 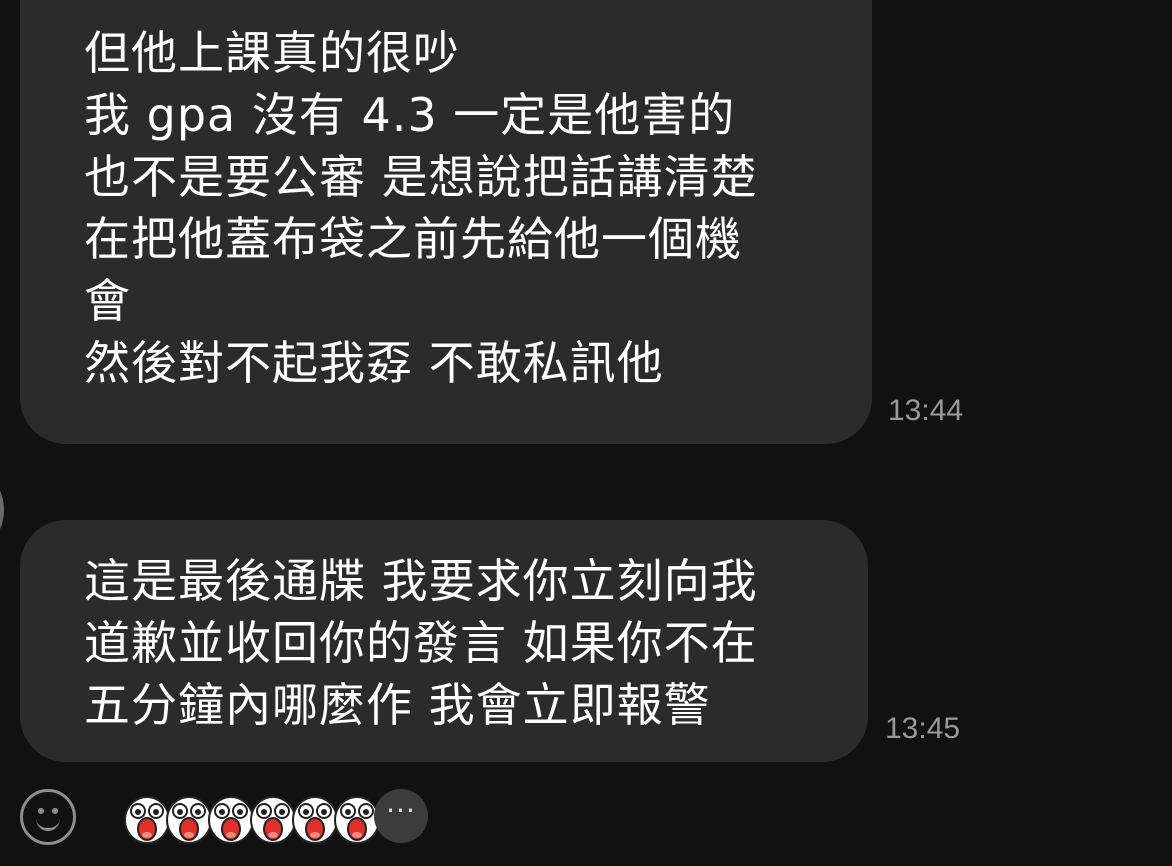 What do you see at coordinates (923, 728) in the screenshot?
I see `message-timestamp: 13:45` at bounding box center [923, 728].